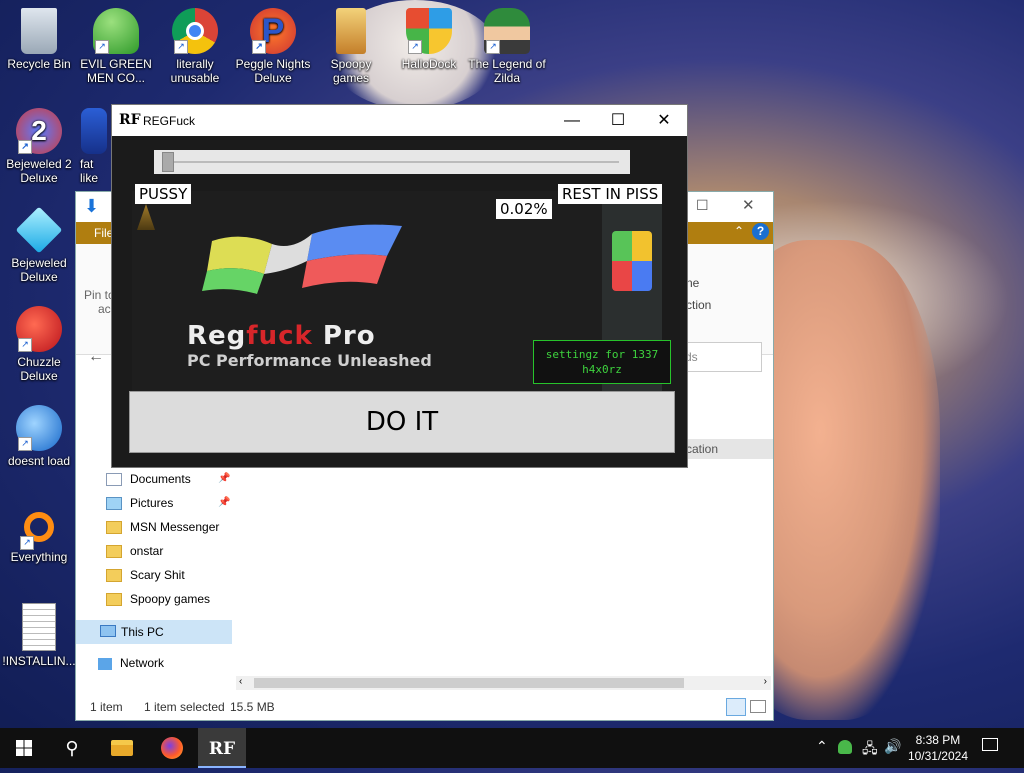 Image resolution: width=1024 pixels, height=773 pixels. I want to click on clock: 8:38 PM 10/31/2024, so click(938, 748).